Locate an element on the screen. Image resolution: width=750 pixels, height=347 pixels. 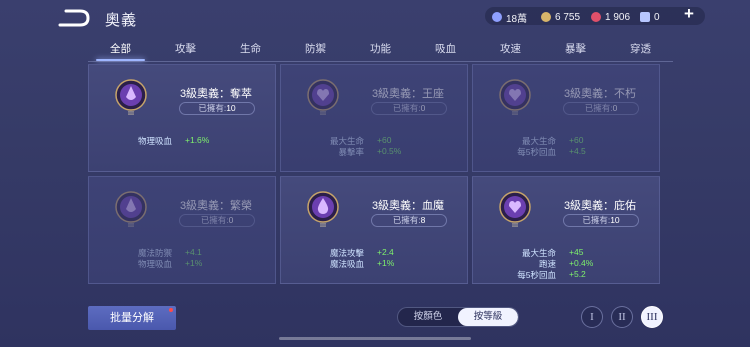
arcana-card-immortal: III 3級奧義：不朽 已擁有:0 最大生命 +60 每5秒回血 +4.5 is located at coordinates (566, 118).